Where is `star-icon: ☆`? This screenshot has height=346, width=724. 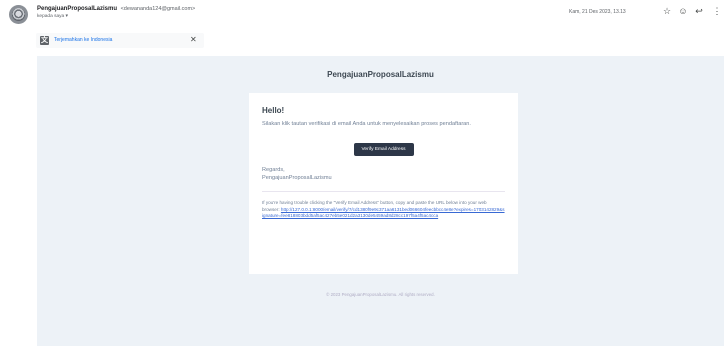
star-icon: ☆ is located at coordinates (667, 11).